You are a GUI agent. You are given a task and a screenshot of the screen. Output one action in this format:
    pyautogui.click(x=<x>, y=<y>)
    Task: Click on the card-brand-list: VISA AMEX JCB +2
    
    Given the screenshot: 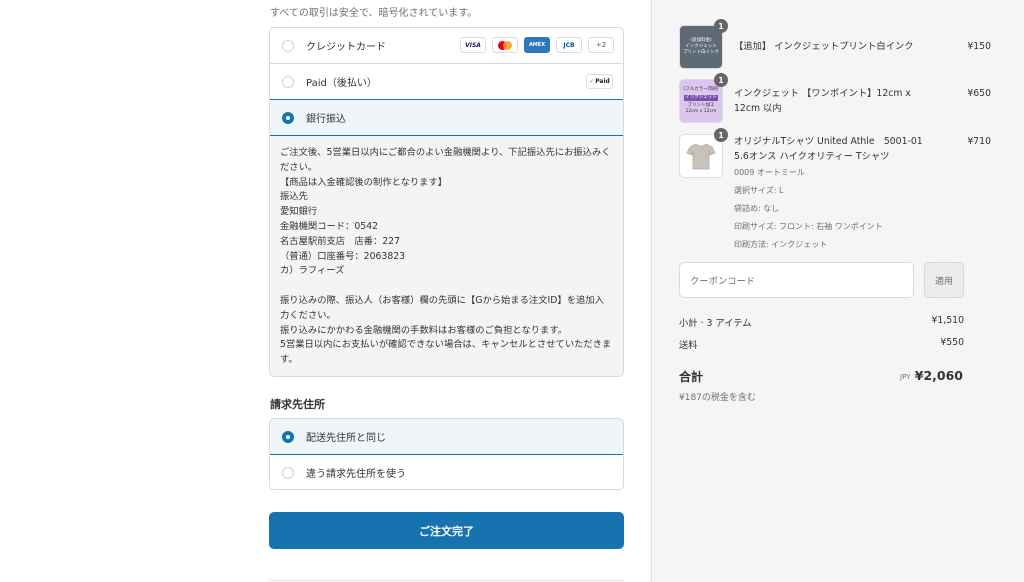 What is the action you would take?
    pyautogui.click(x=537, y=45)
    